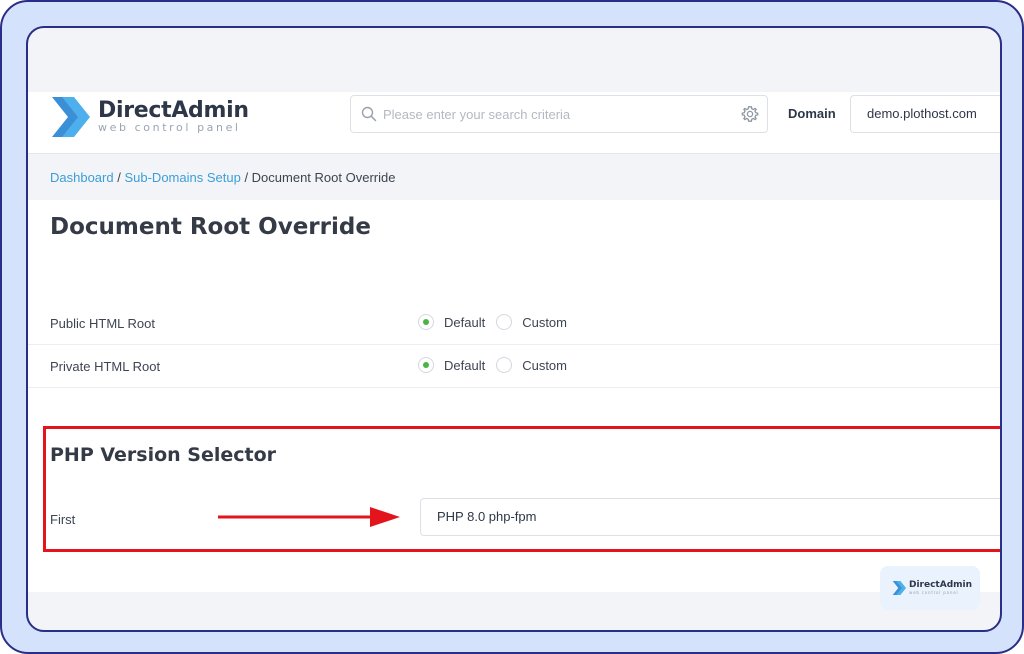 Image resolution: width=1024 pixels, height=654 pixels. I want to click on watermark-brand-name: DirectAdmin, so click(941, 584).